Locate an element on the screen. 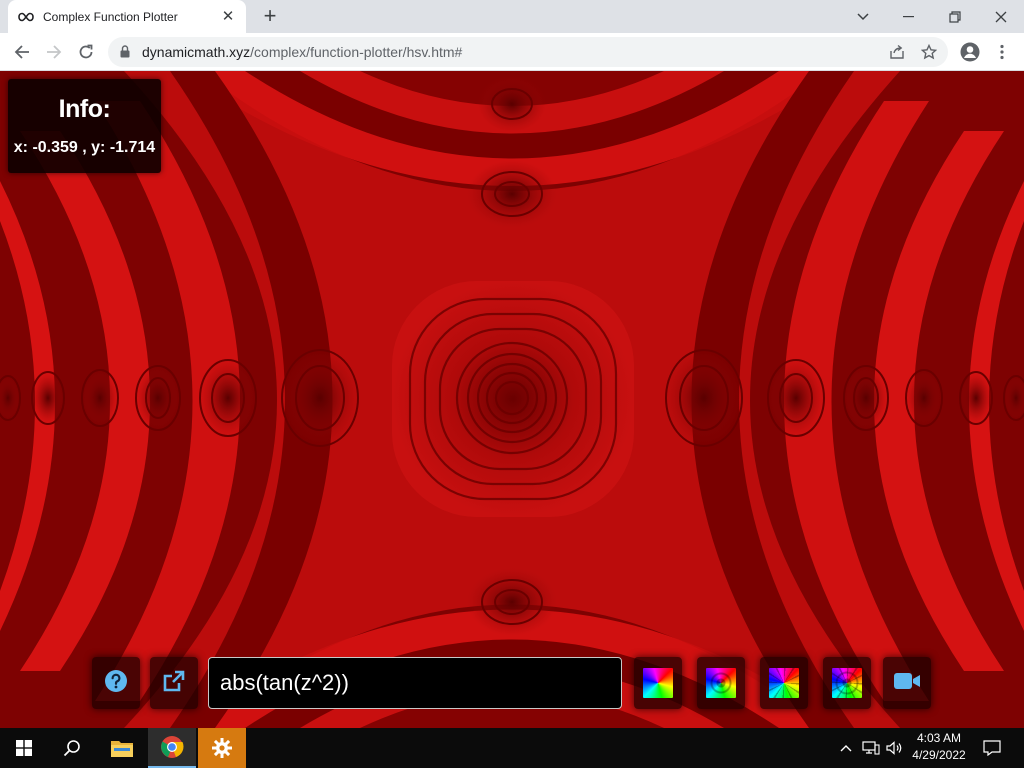 The height and width of the screenshot is (768, 1024). colorwheel-1-icon is located at coordinates (658, 683).